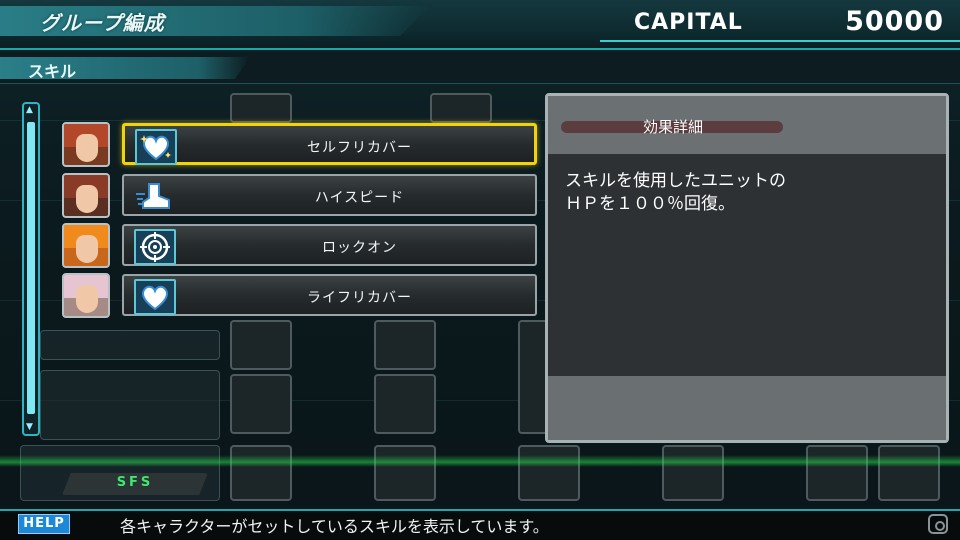 This screenshot has width=960, height=540. I want to click on help-badge: HELP, so click(44, 524).